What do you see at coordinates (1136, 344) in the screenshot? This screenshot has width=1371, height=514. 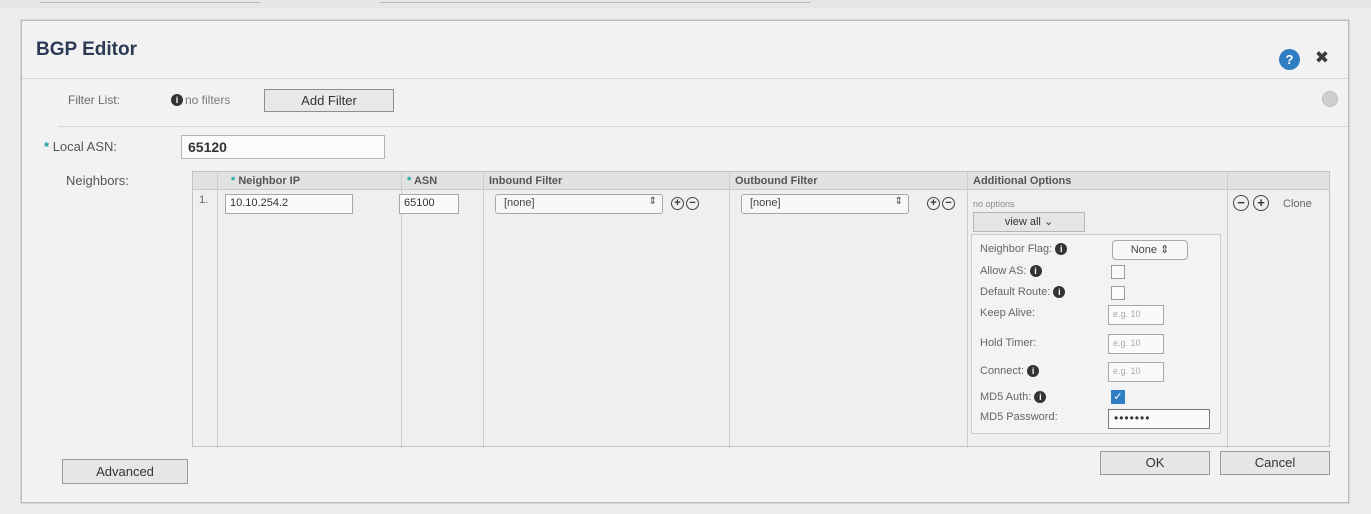 I see `hold-timer-input: e.g. 10` at bounding box center [1136, 344].